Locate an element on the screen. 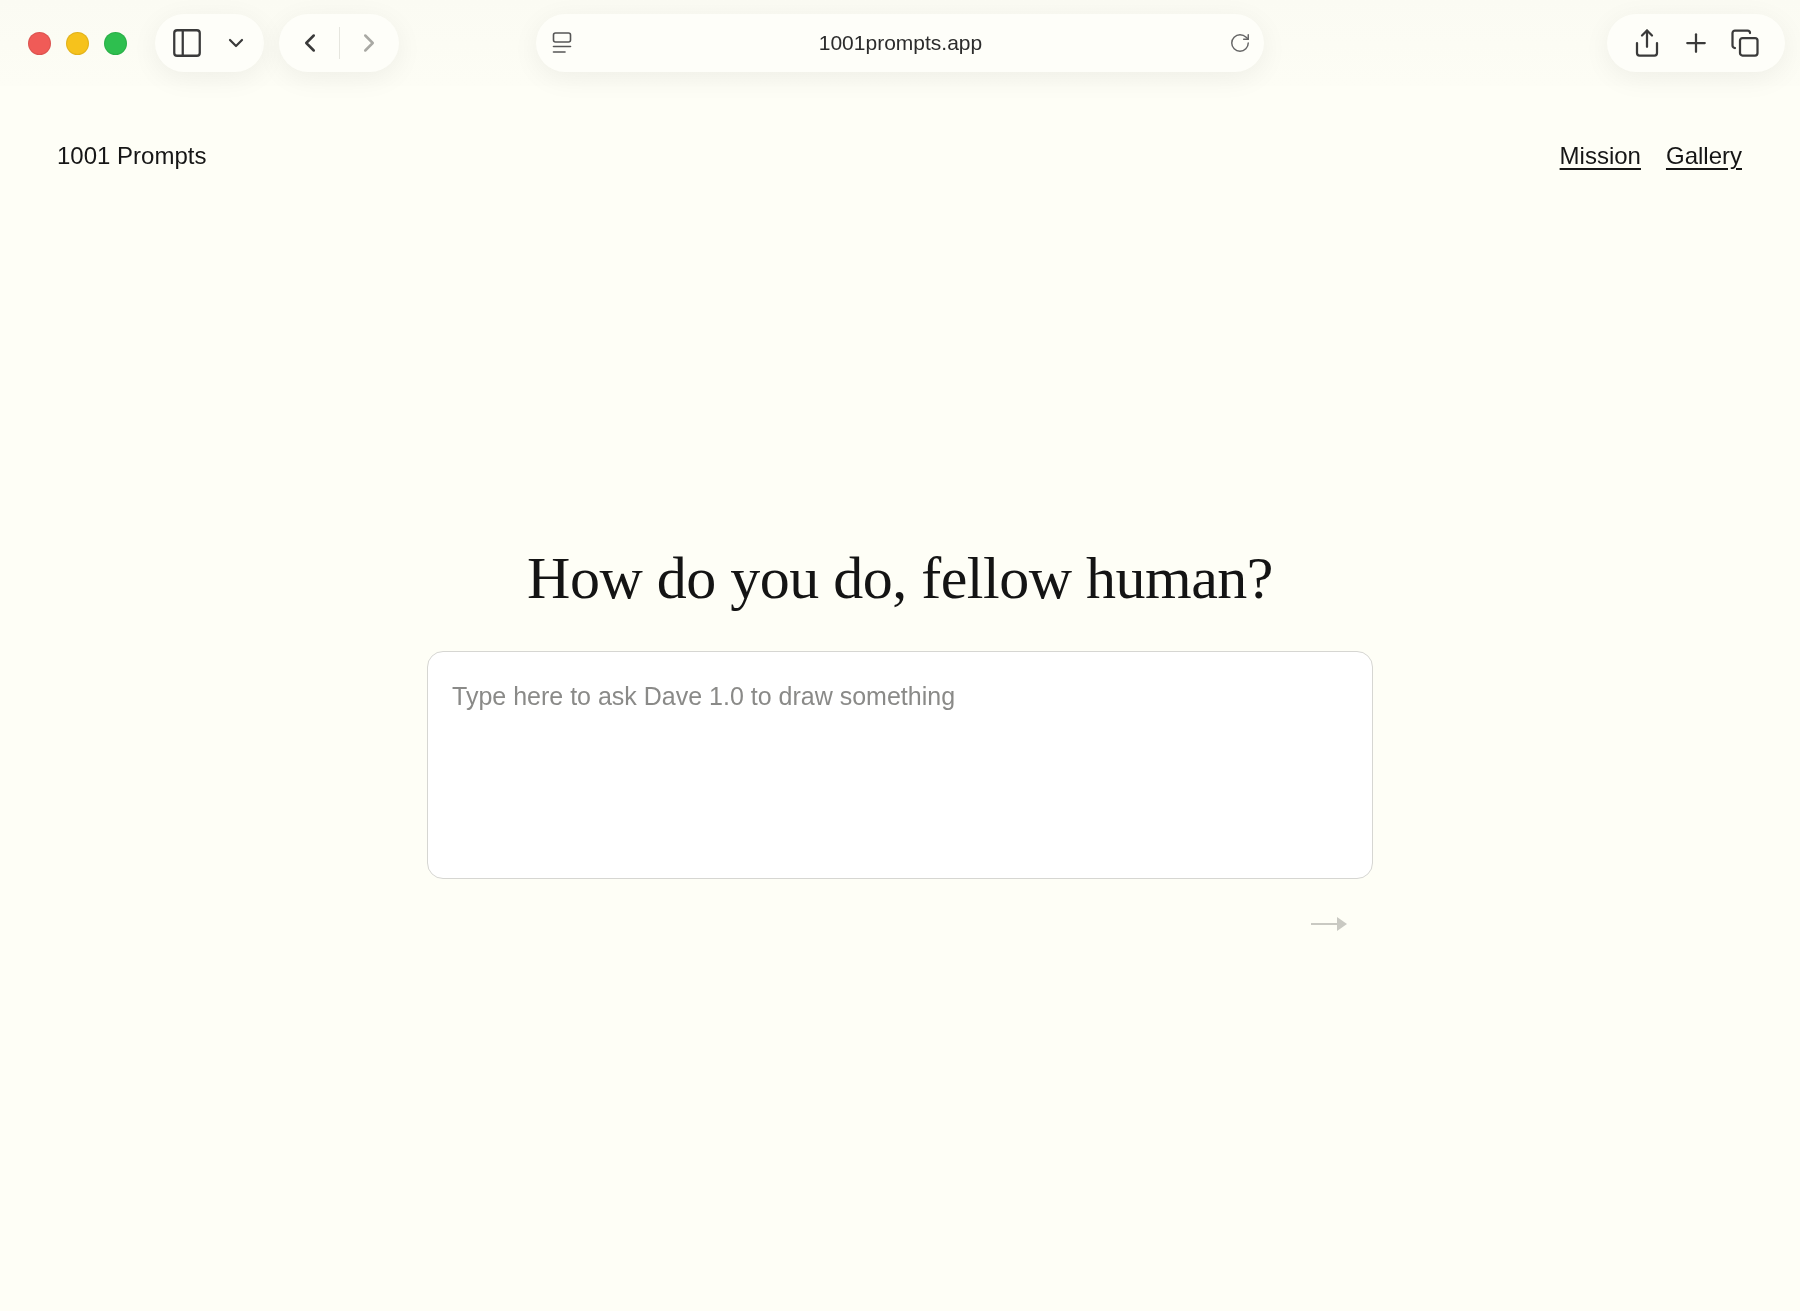 The height and width of the screenshot is (1311, 1800). url-text: 1001prompts.app is located at coordinates (900, 43).